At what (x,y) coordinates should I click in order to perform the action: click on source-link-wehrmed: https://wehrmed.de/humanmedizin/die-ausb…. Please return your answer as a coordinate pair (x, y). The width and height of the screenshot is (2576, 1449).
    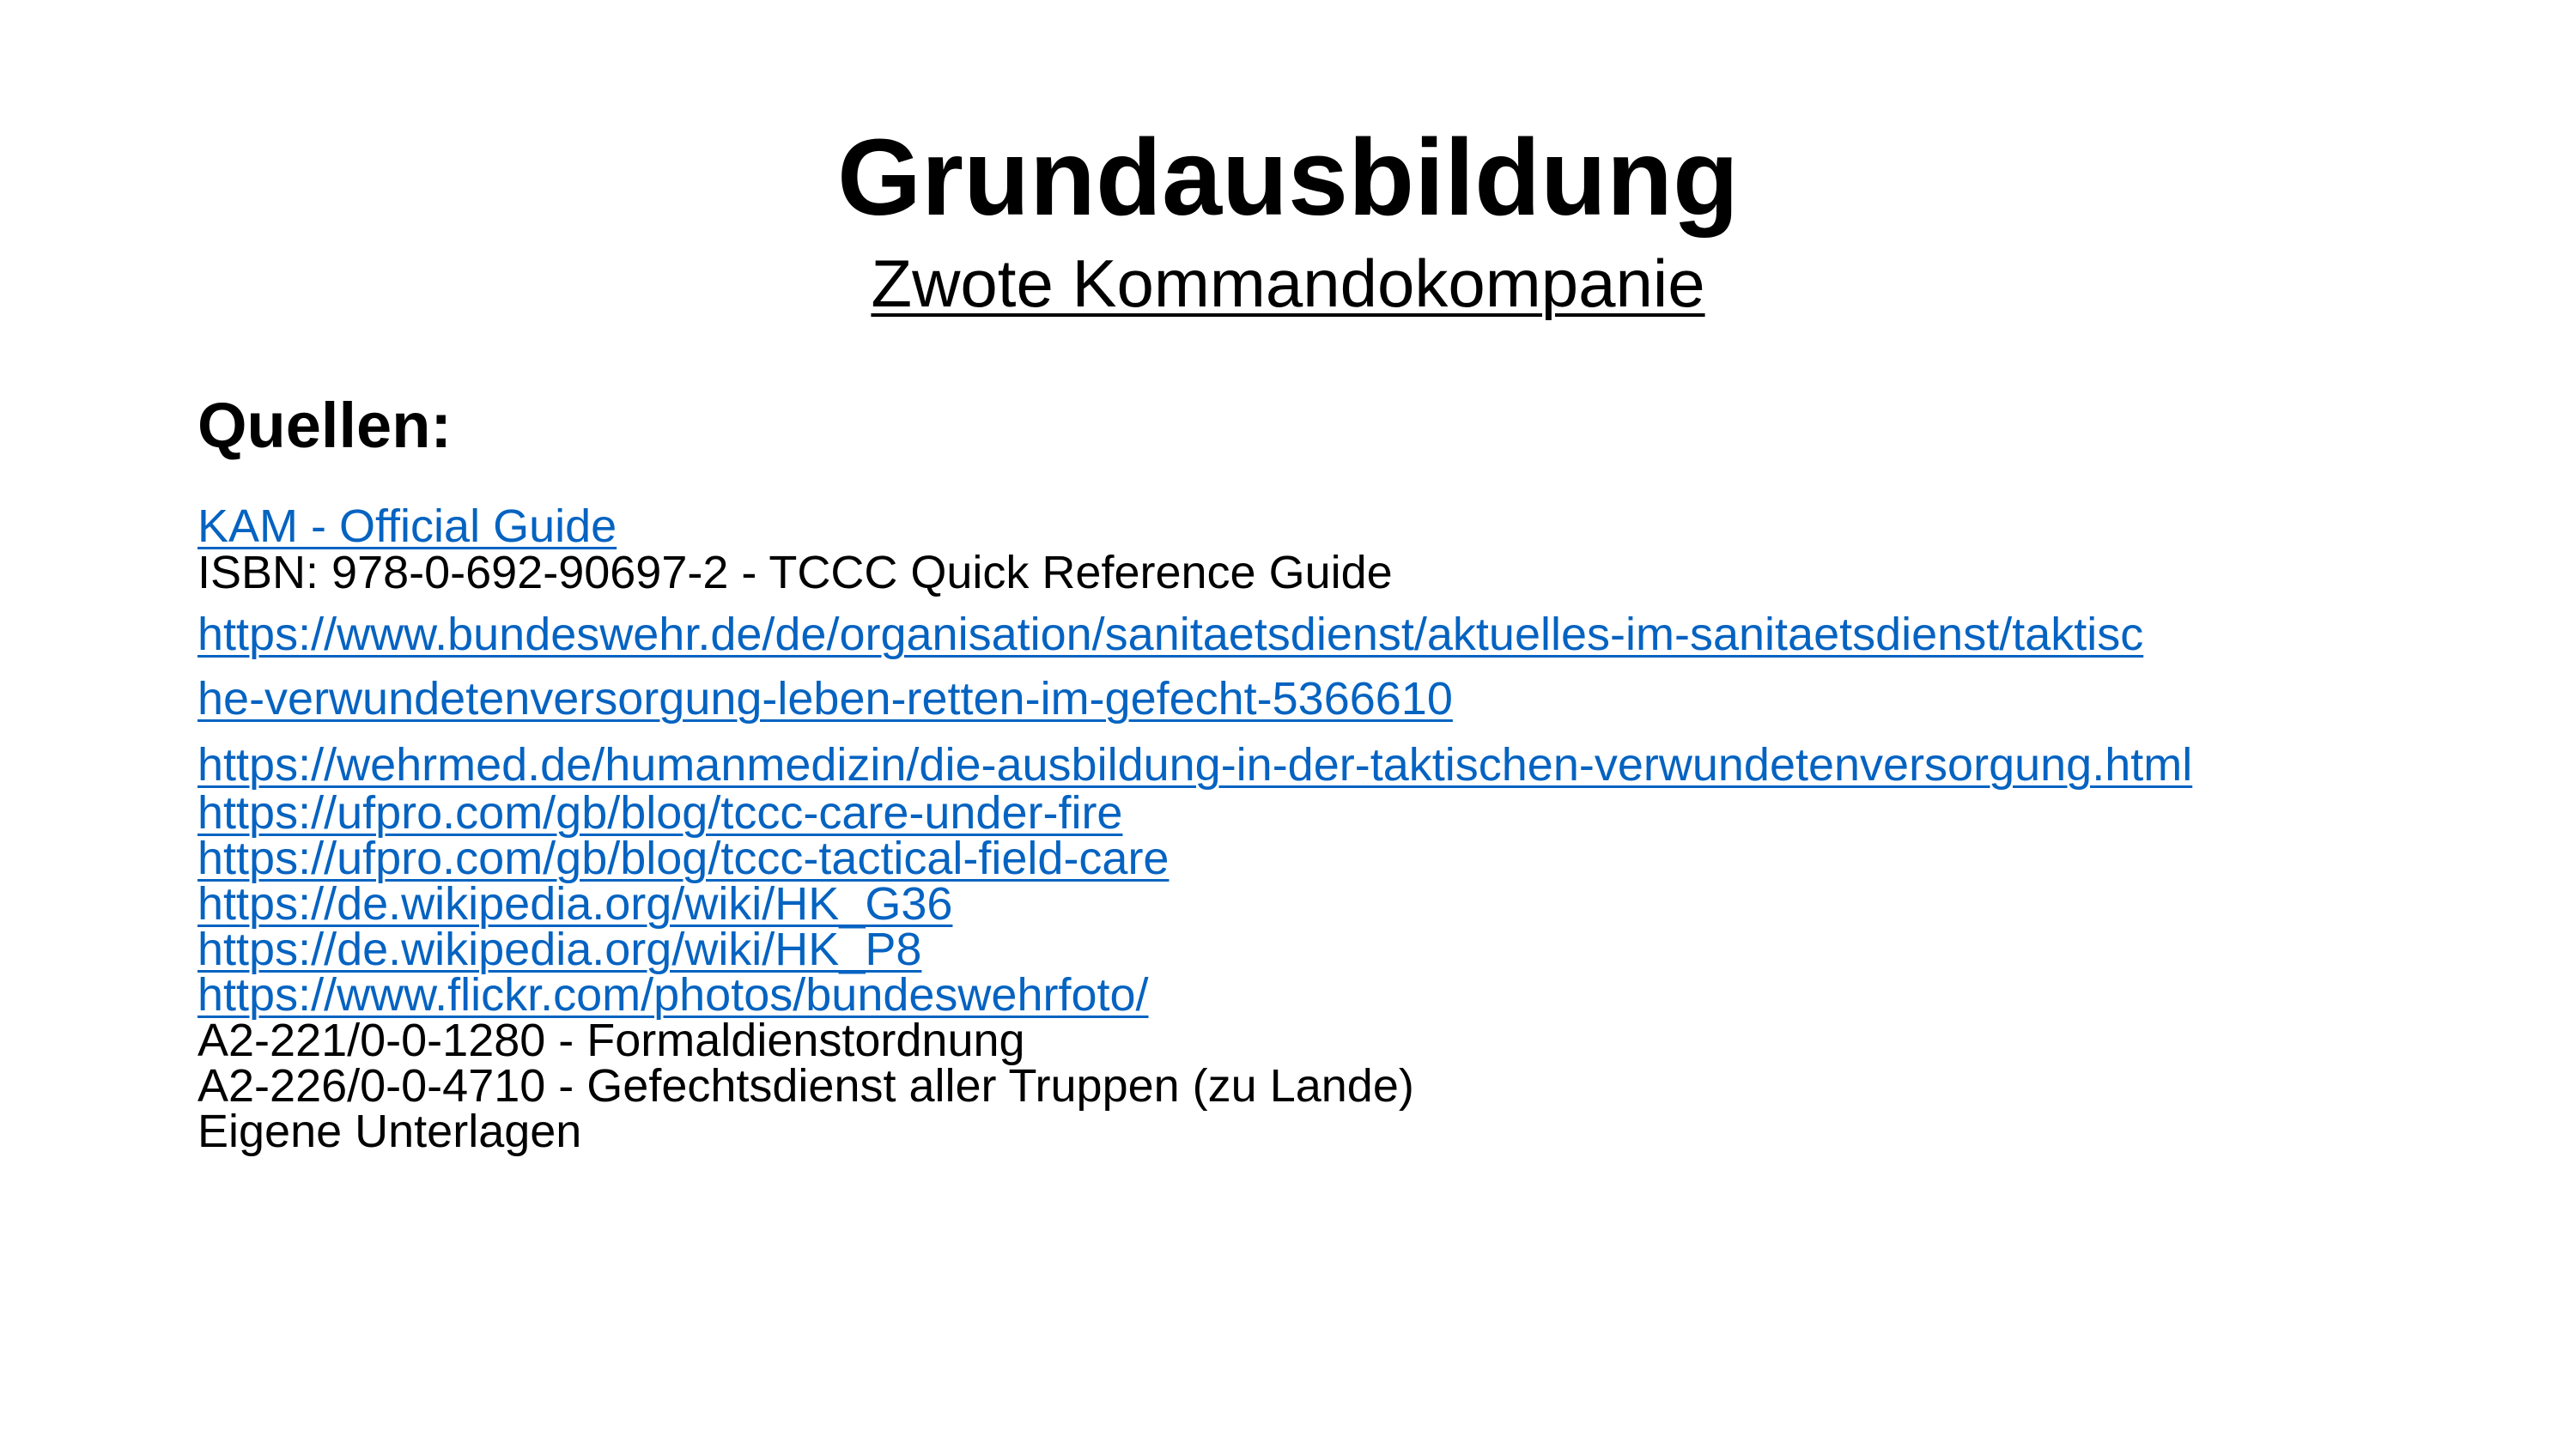
    Looking at the image, I should click on (1195, 764).